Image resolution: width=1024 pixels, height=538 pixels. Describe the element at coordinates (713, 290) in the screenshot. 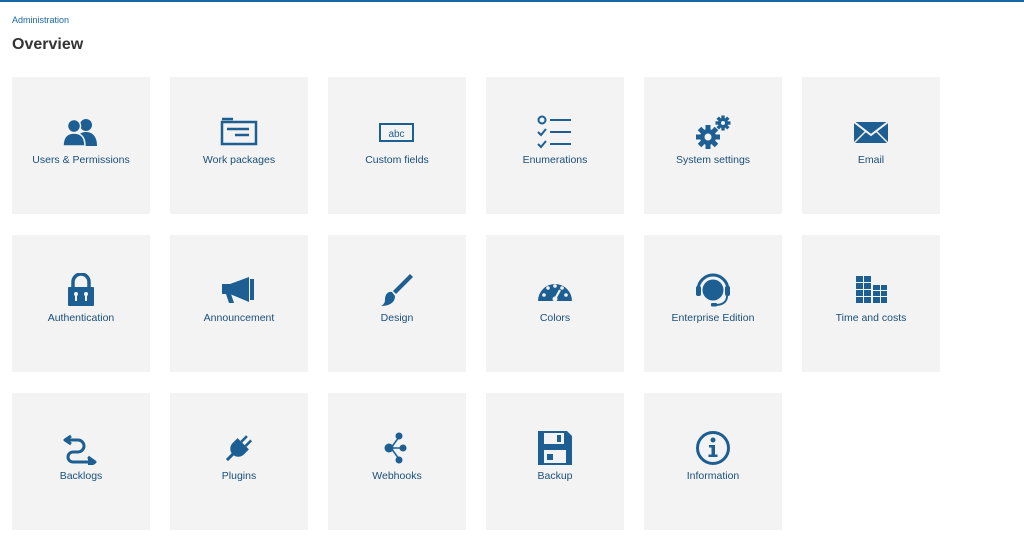

I see `headset-icon` at that location.